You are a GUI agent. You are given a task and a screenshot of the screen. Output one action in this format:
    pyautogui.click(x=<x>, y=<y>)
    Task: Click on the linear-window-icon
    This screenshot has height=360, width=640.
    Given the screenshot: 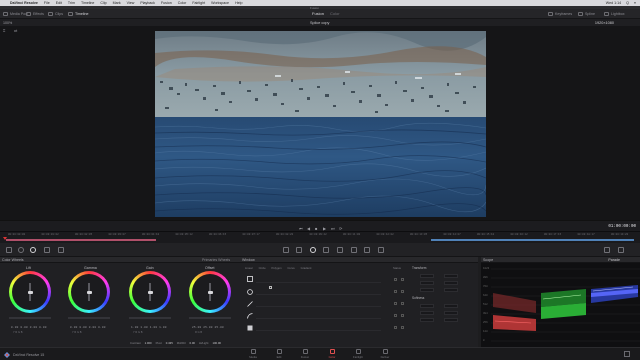 What is the action you would take?
    pyautogui.click(x=250, y=279)
    